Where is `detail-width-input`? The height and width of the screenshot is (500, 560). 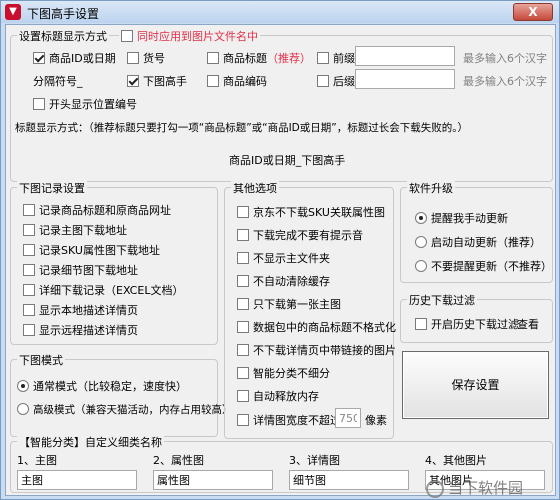
detail-width-input is located at coordinates (348, 418).